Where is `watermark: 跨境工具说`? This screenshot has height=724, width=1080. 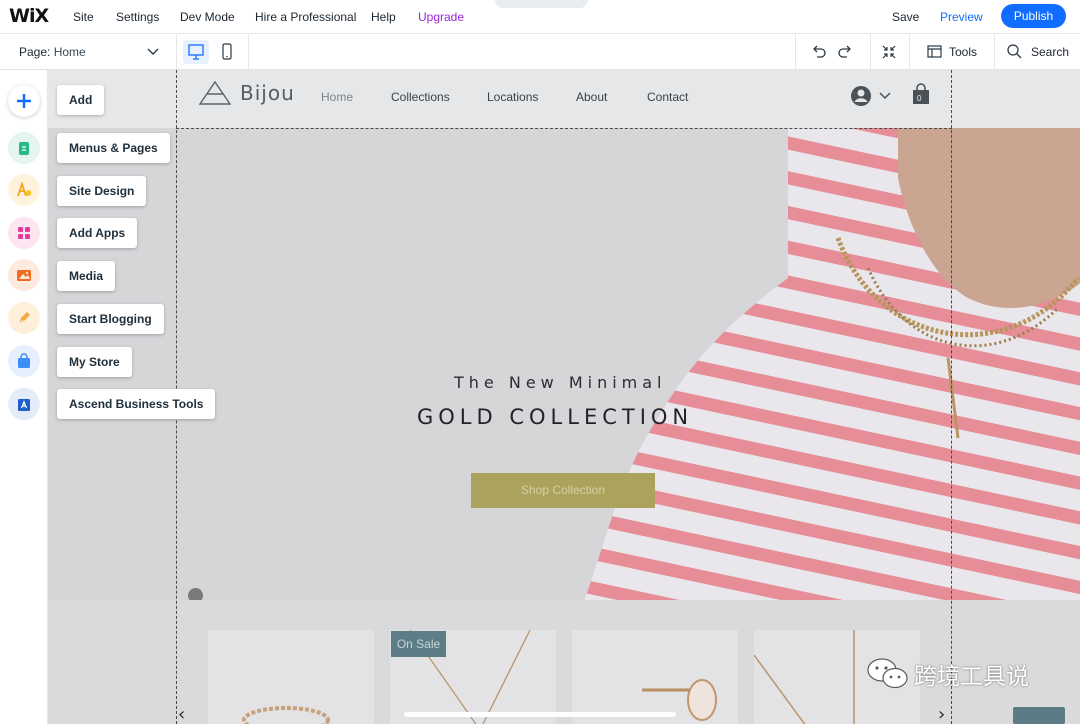 watermark: 跨境工具说 is located at coordinates (947, 674).